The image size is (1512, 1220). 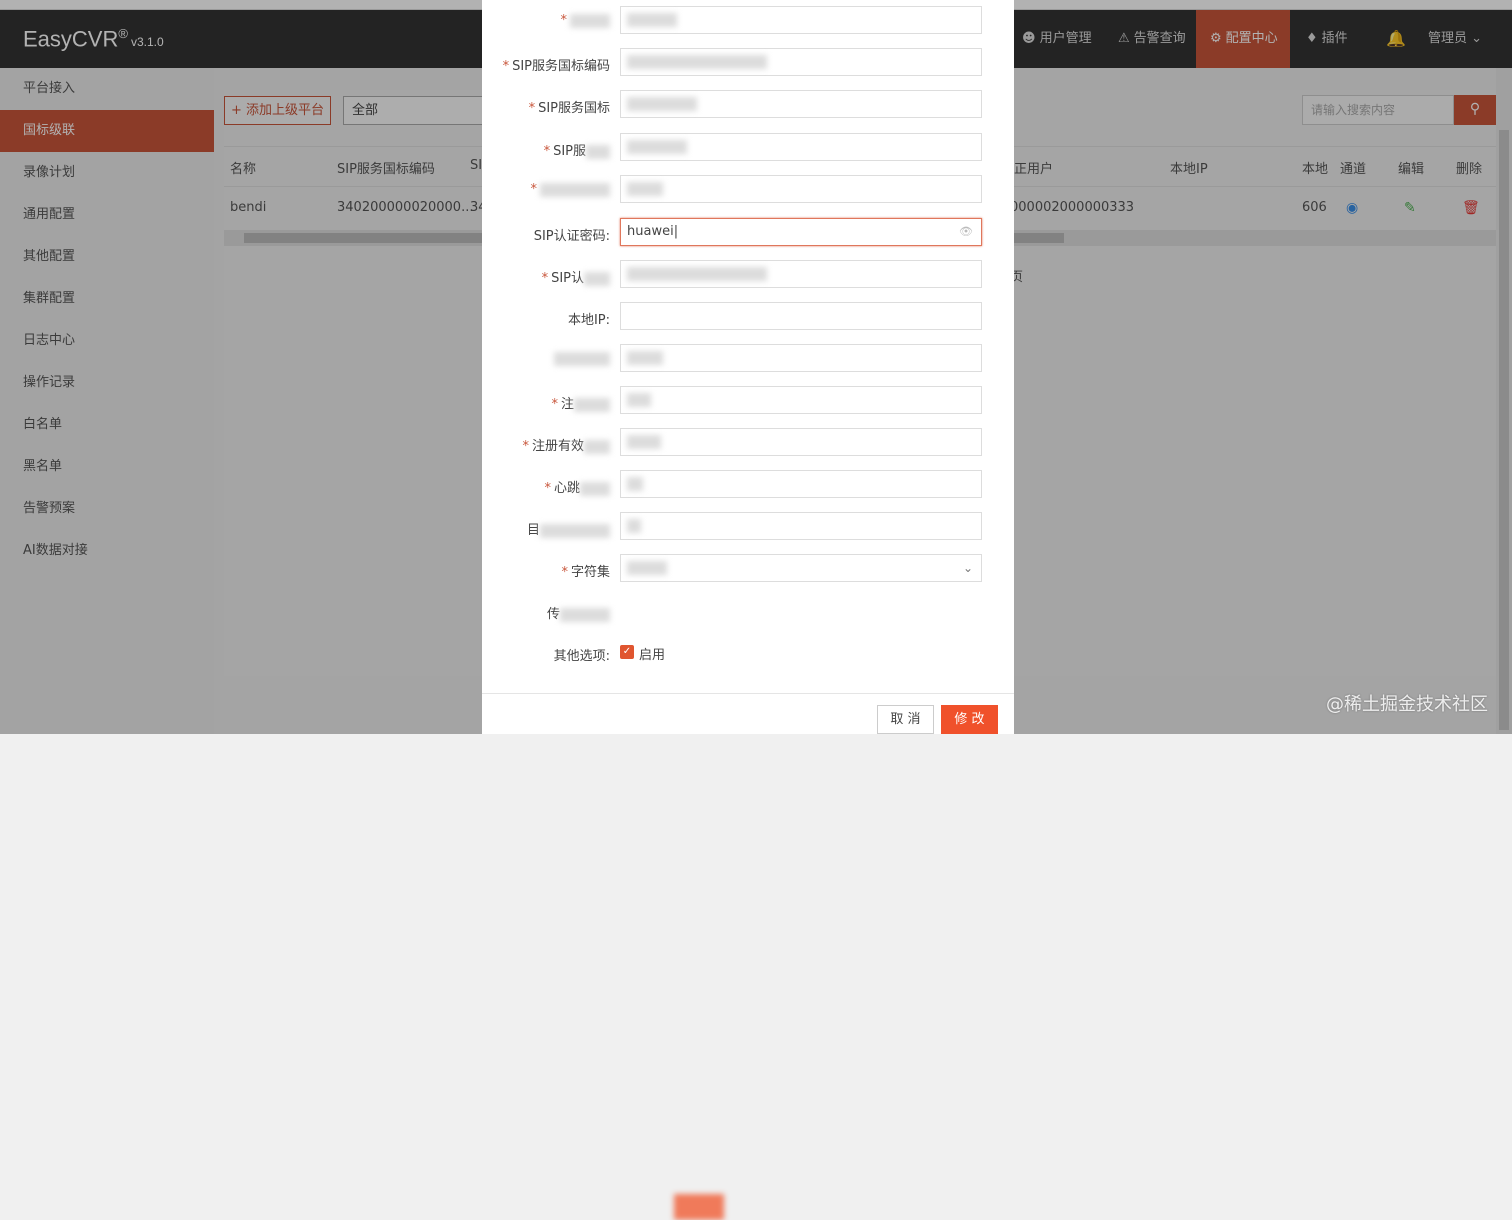 I want to click on other-options-label: 其他选项:, so click(x=581, y=656).